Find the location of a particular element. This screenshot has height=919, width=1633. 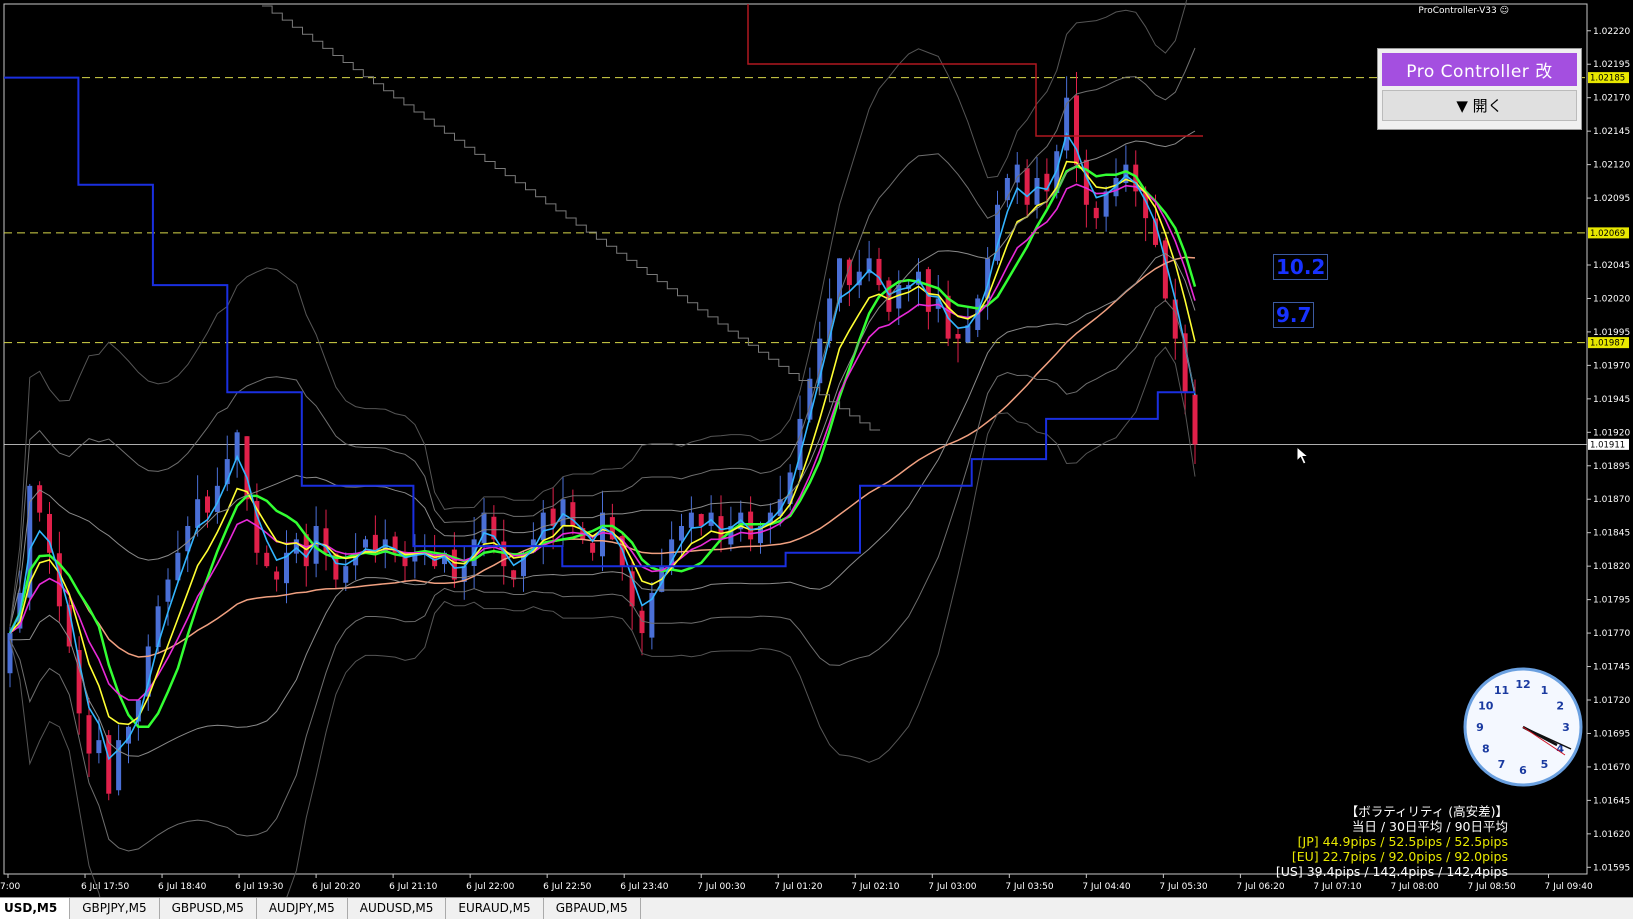

y-tick-label: 1.01720 is located at coordinates (1611, 701).